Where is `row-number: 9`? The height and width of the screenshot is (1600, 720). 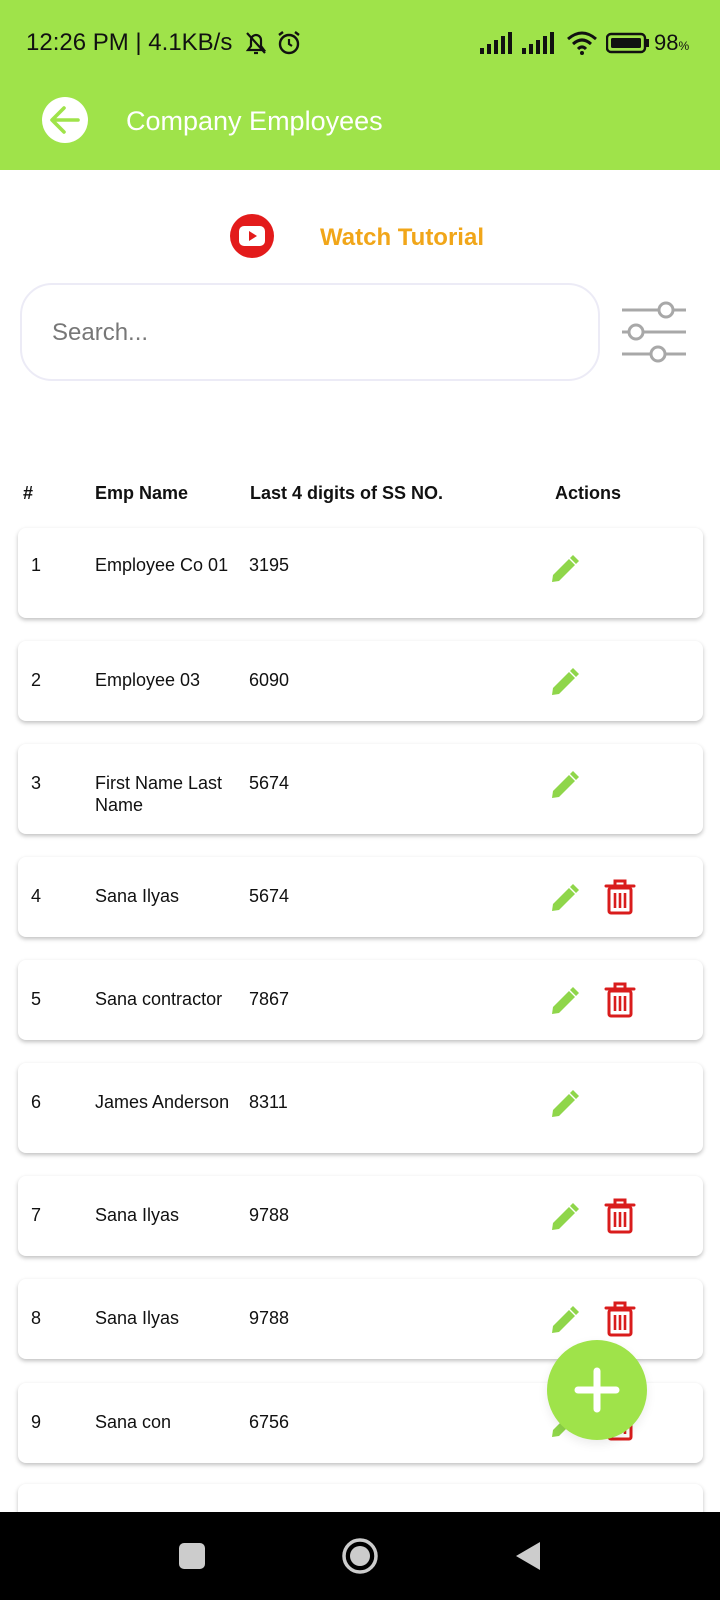 row-number: 9 is located at coordinates (36, 1422).